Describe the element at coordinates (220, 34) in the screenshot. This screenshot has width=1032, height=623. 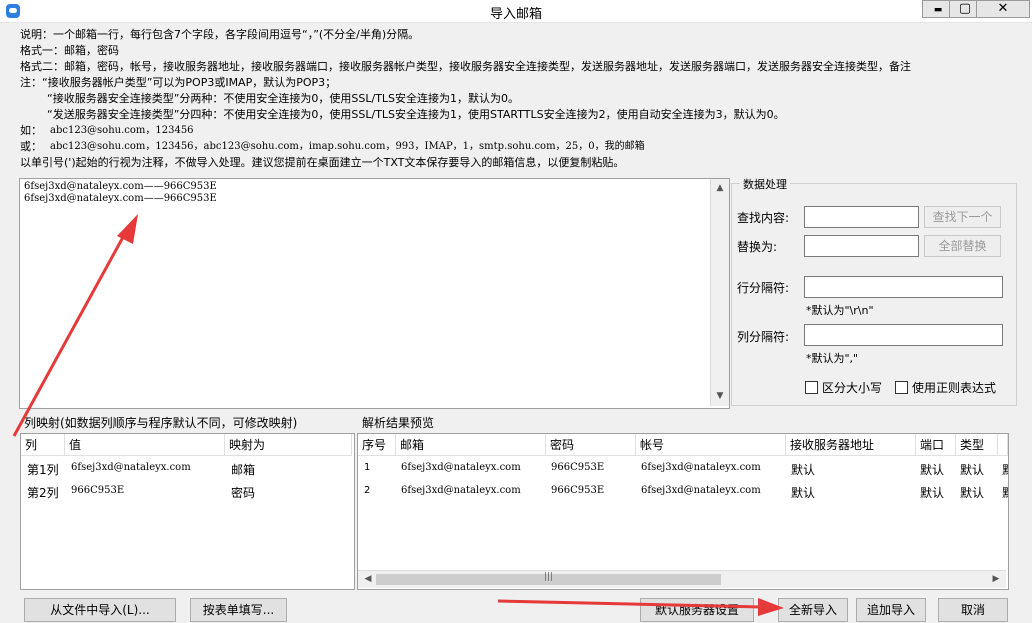
I see `instruction-line-1: 说明：一个邮箱一行，每行包含7个字段，各字段间用逗号“，”(不分全/半角)分隔。` at that location.